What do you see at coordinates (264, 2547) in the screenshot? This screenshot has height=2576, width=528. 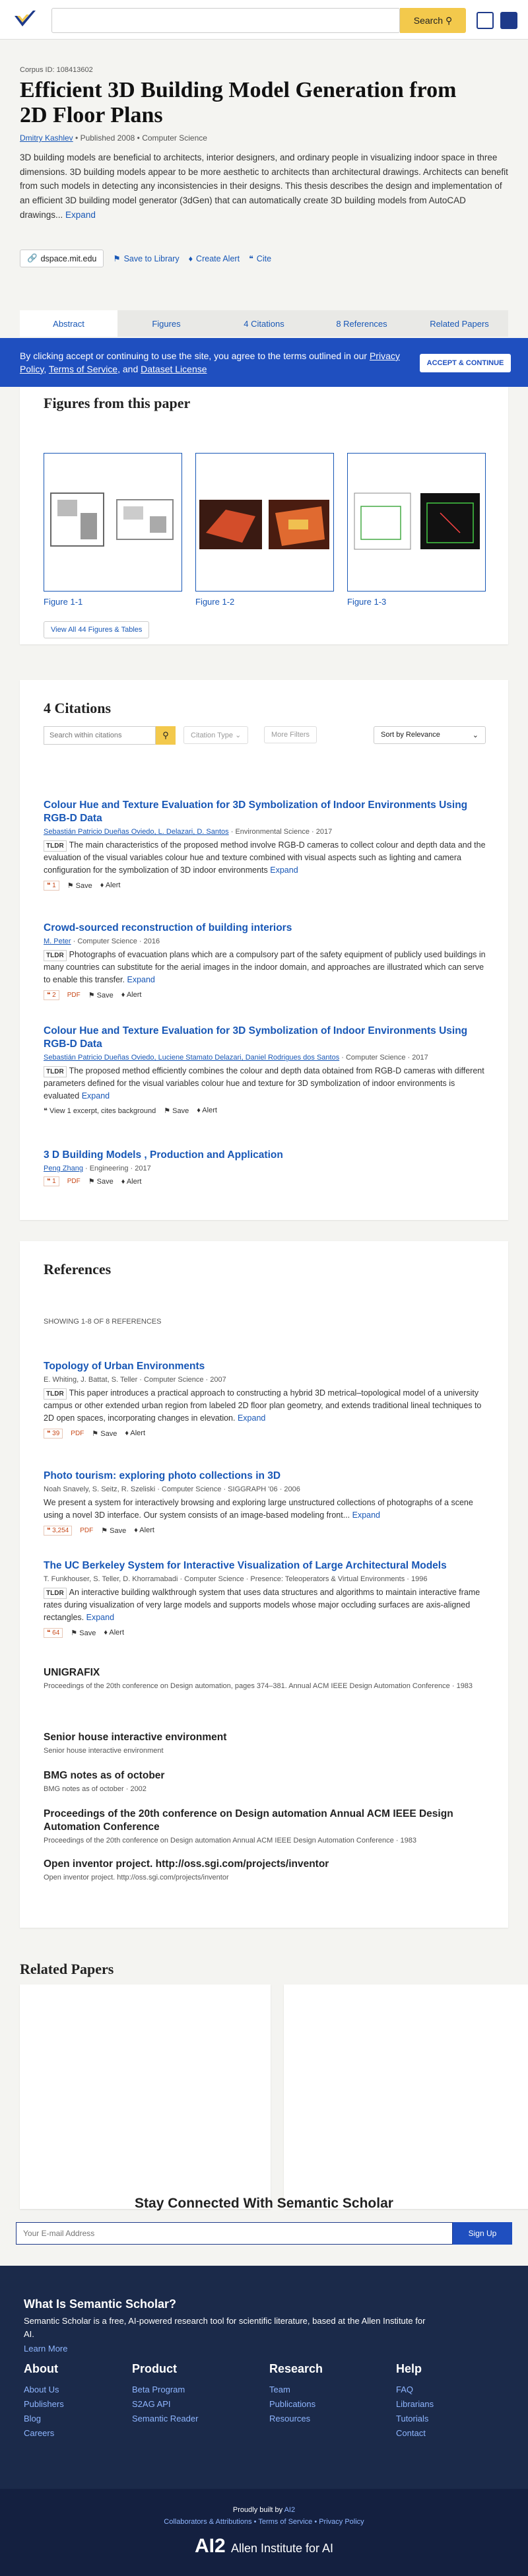 I see `ai2-logo: AI2 Allen Institute for AI` at bounding box center [264, 2547].